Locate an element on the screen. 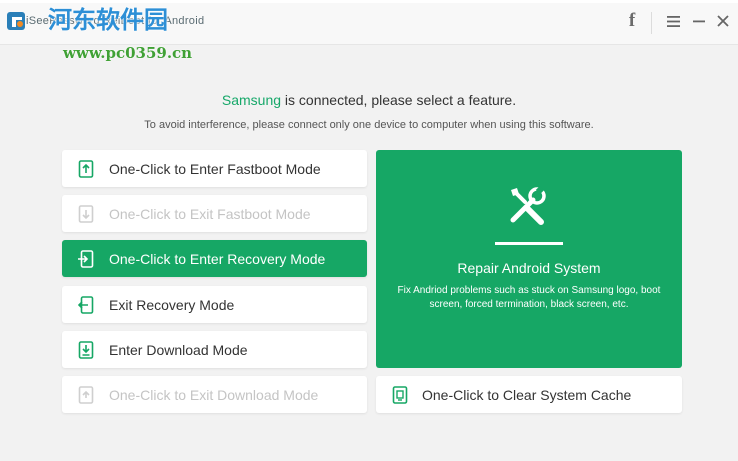 The width and height of the screenshot is (738, 461). enter-recovery-button: One-Click to Enter Recovery Mode is located at coordinates (214, 258).